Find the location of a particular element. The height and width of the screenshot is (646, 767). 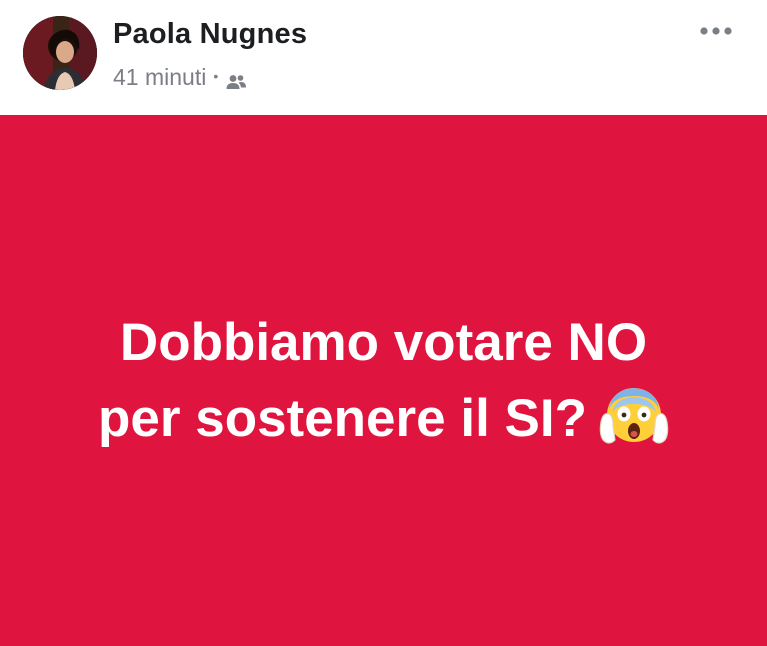

message-line-2-text: per sostenere il SI? is located at coordinates (342, 418).